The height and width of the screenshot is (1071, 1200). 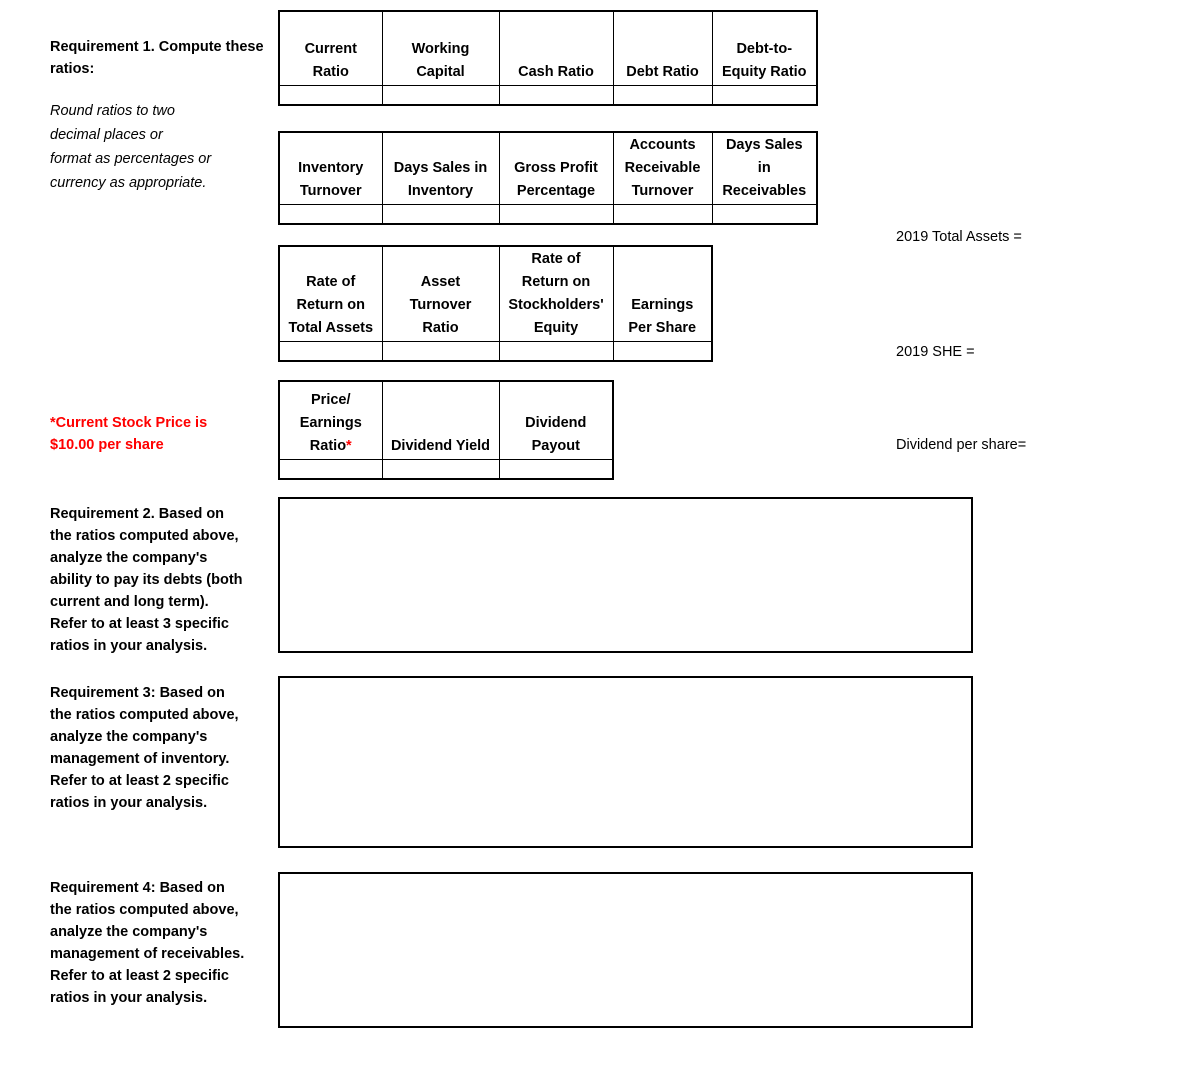 I want to click on requirement-2-line-2: the ratios computed above,, so click(x=144, y=536).